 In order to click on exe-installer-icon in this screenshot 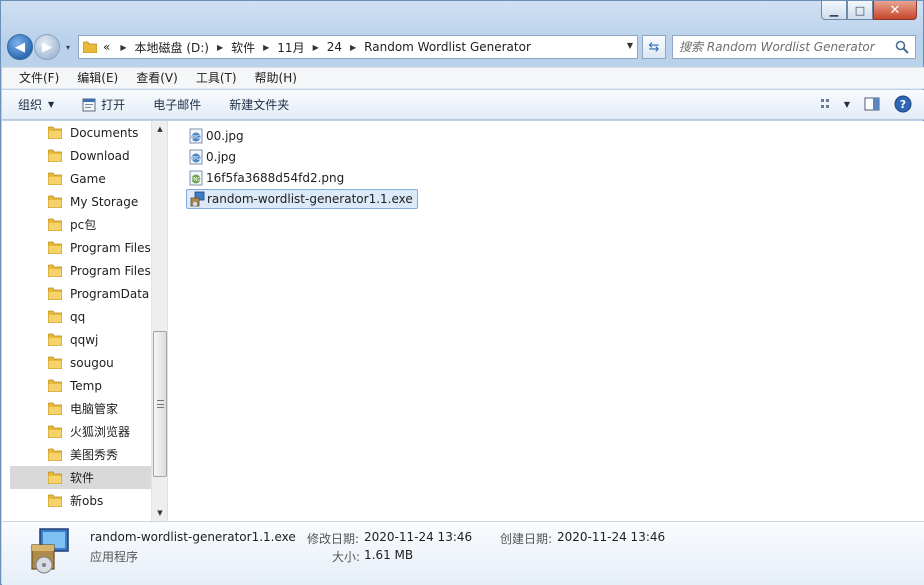, I will do `click(197, 199)`.